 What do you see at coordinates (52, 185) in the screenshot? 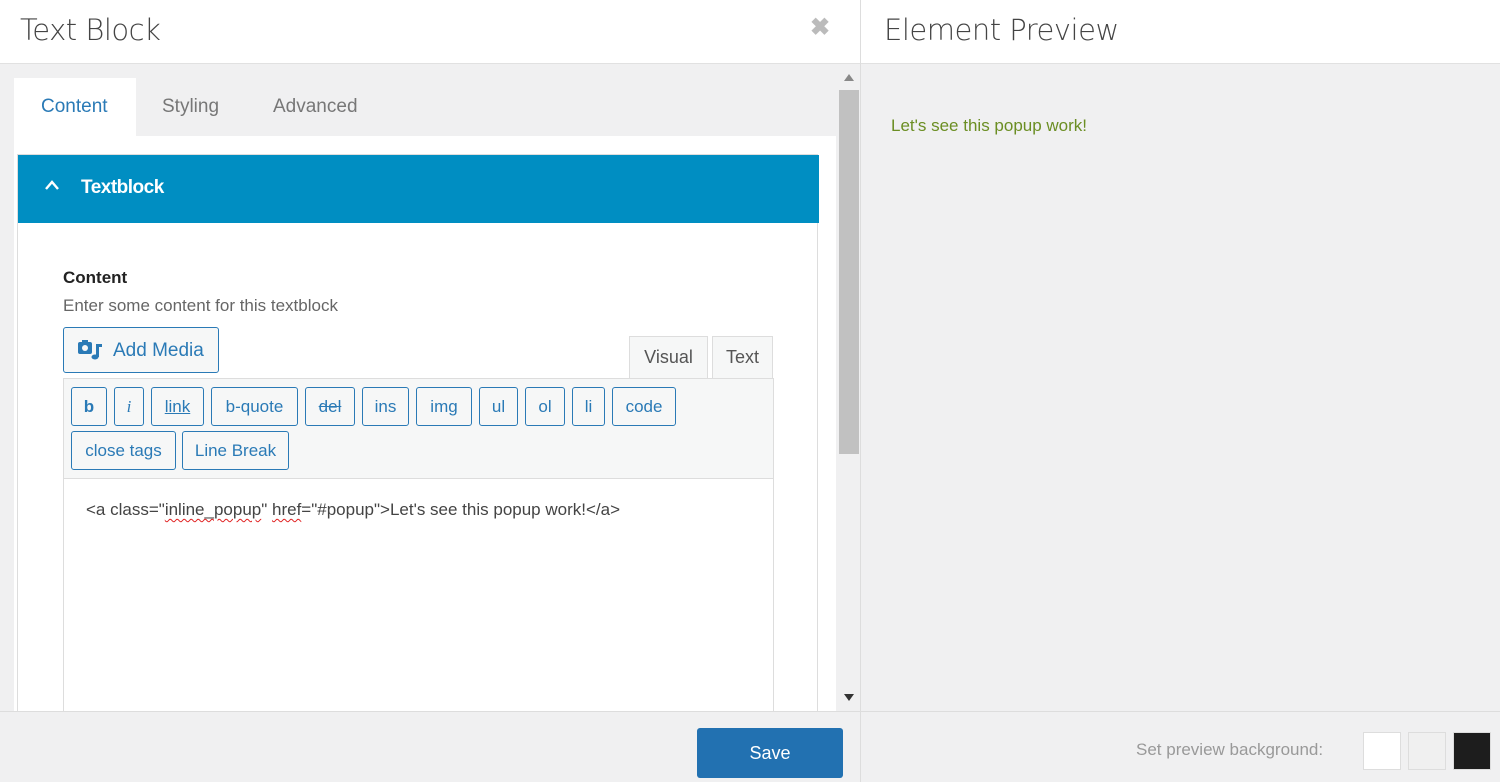
I see `chevron-up-icon` at bounding box center [52, 185].